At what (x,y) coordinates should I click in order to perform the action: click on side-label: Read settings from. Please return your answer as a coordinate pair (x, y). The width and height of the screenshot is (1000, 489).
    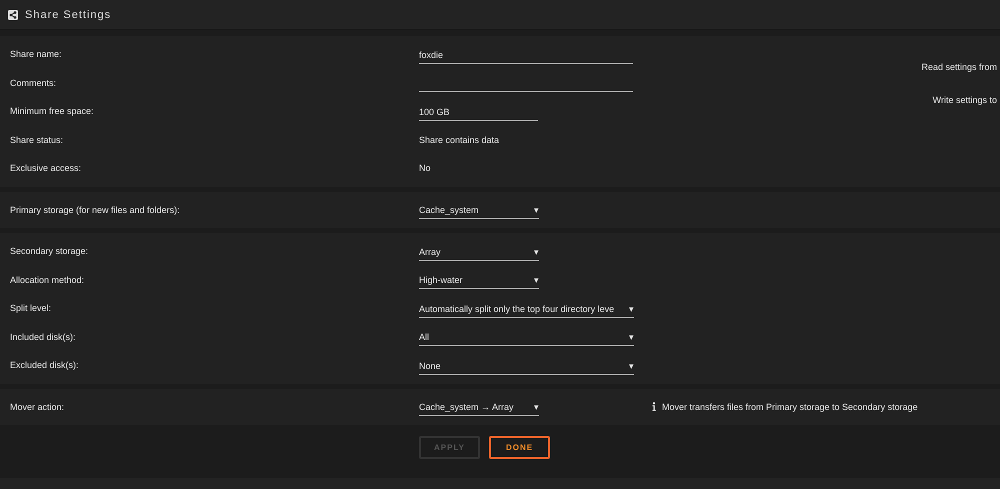
    Looking at the image, I should click on (959, 67).